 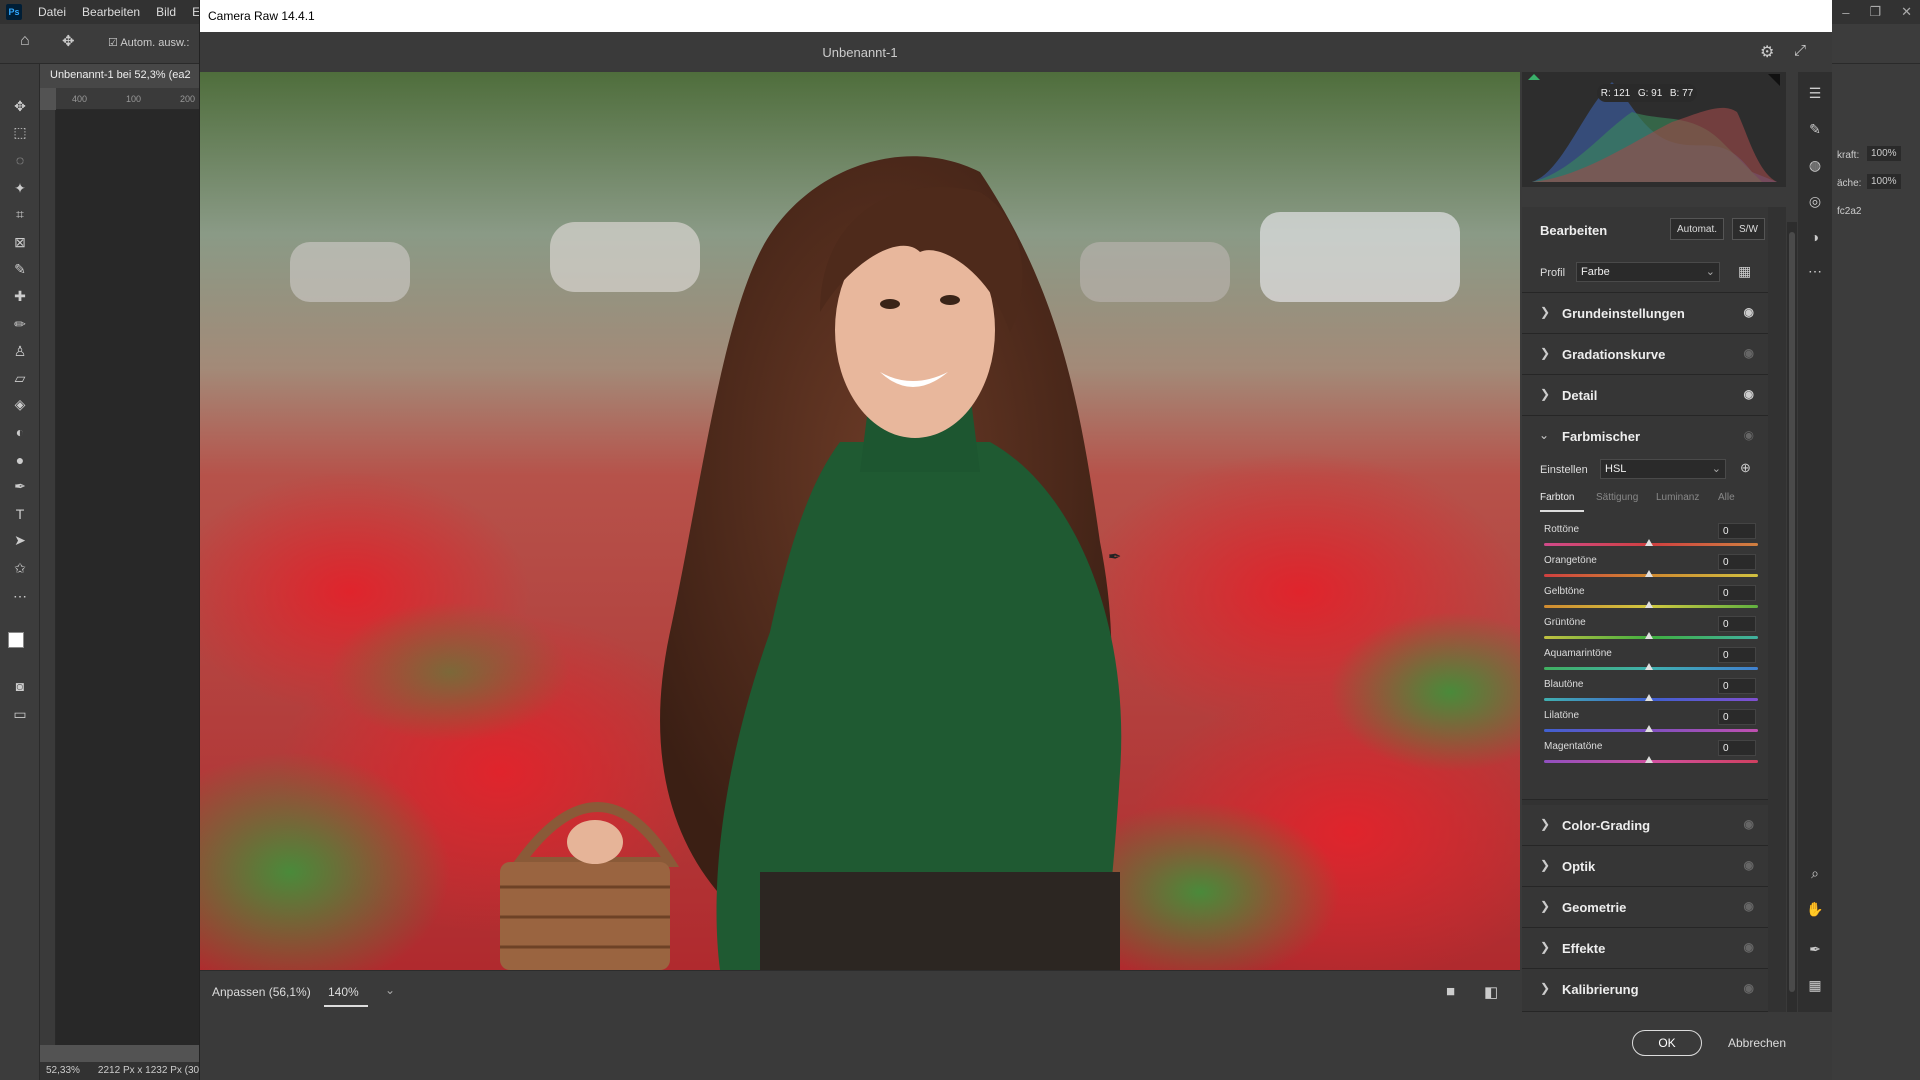 I want to click on lasso-icon: ◌, so click(x=20, y=160).